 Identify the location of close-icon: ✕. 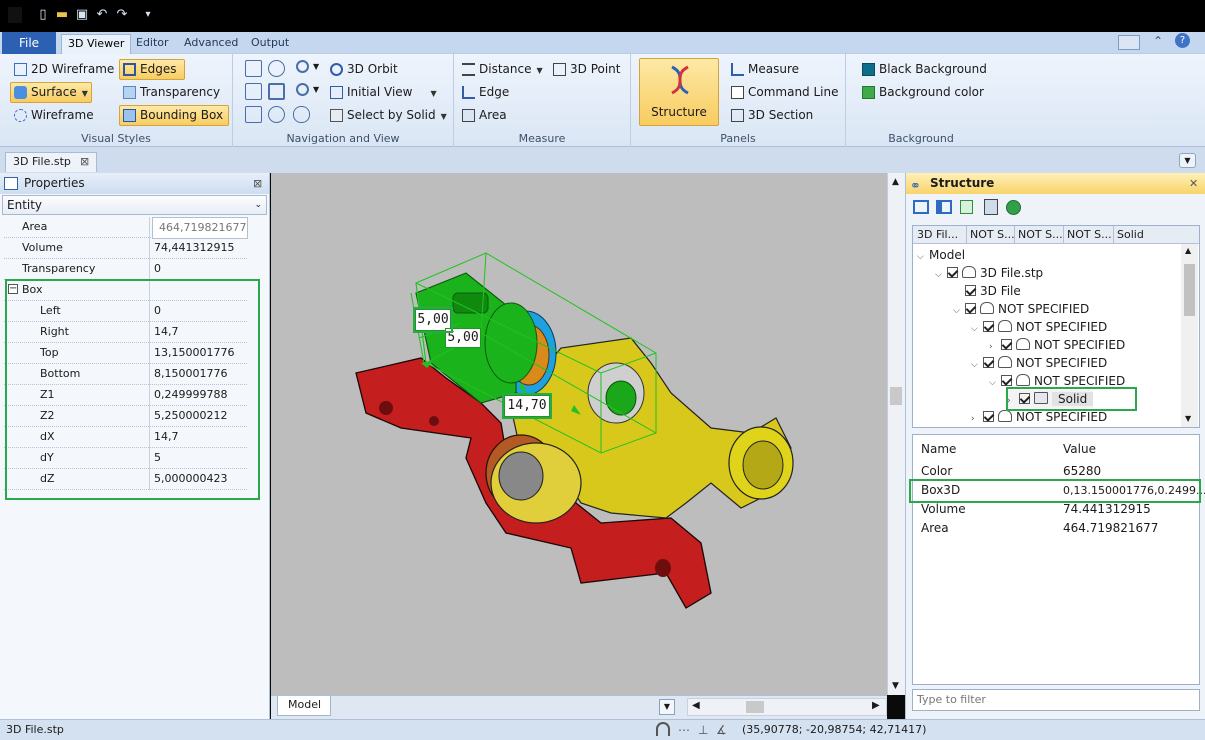
(1193, 183).